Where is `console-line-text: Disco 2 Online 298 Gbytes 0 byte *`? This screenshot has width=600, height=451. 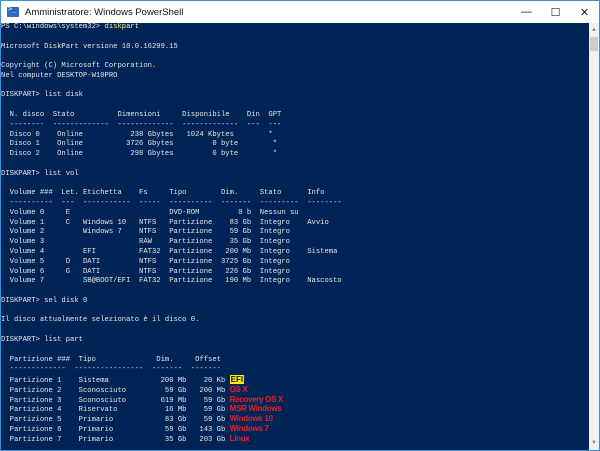 console-line-text: Disco 2 Online 298 Gbytes 0 byte * is located at coordinates (139, 154).